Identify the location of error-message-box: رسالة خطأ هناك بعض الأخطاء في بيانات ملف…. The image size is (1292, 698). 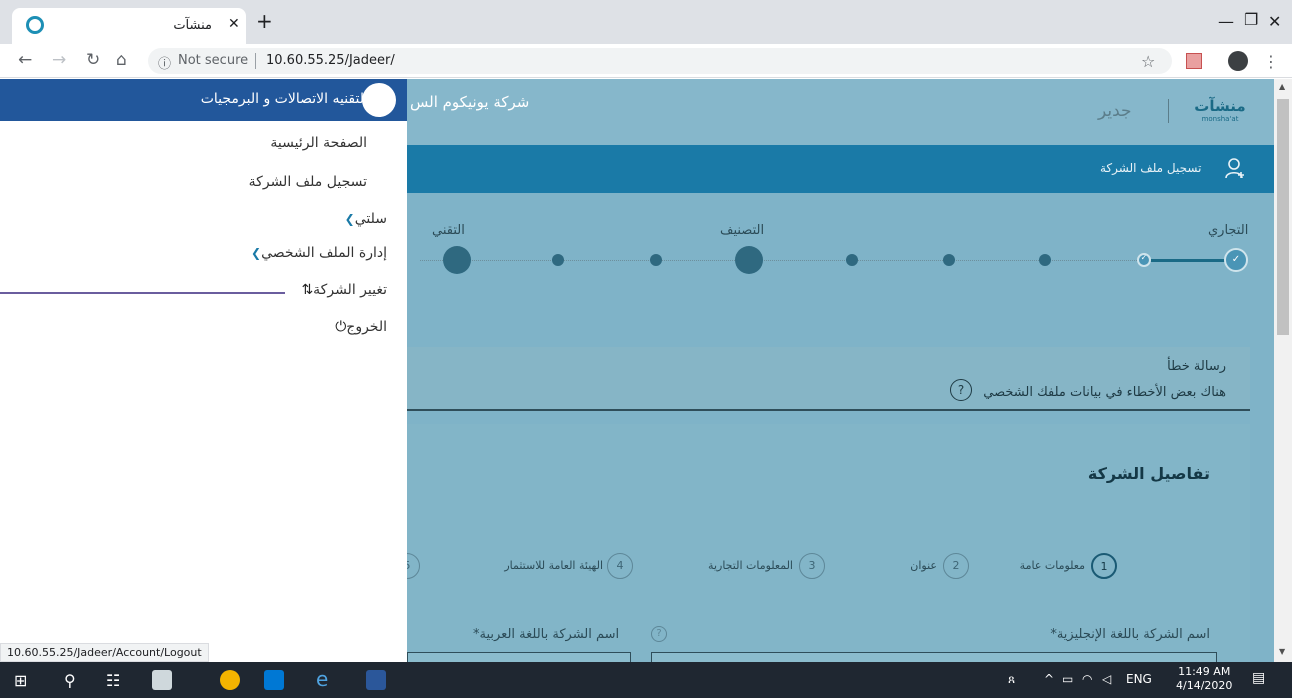
(828, 379).